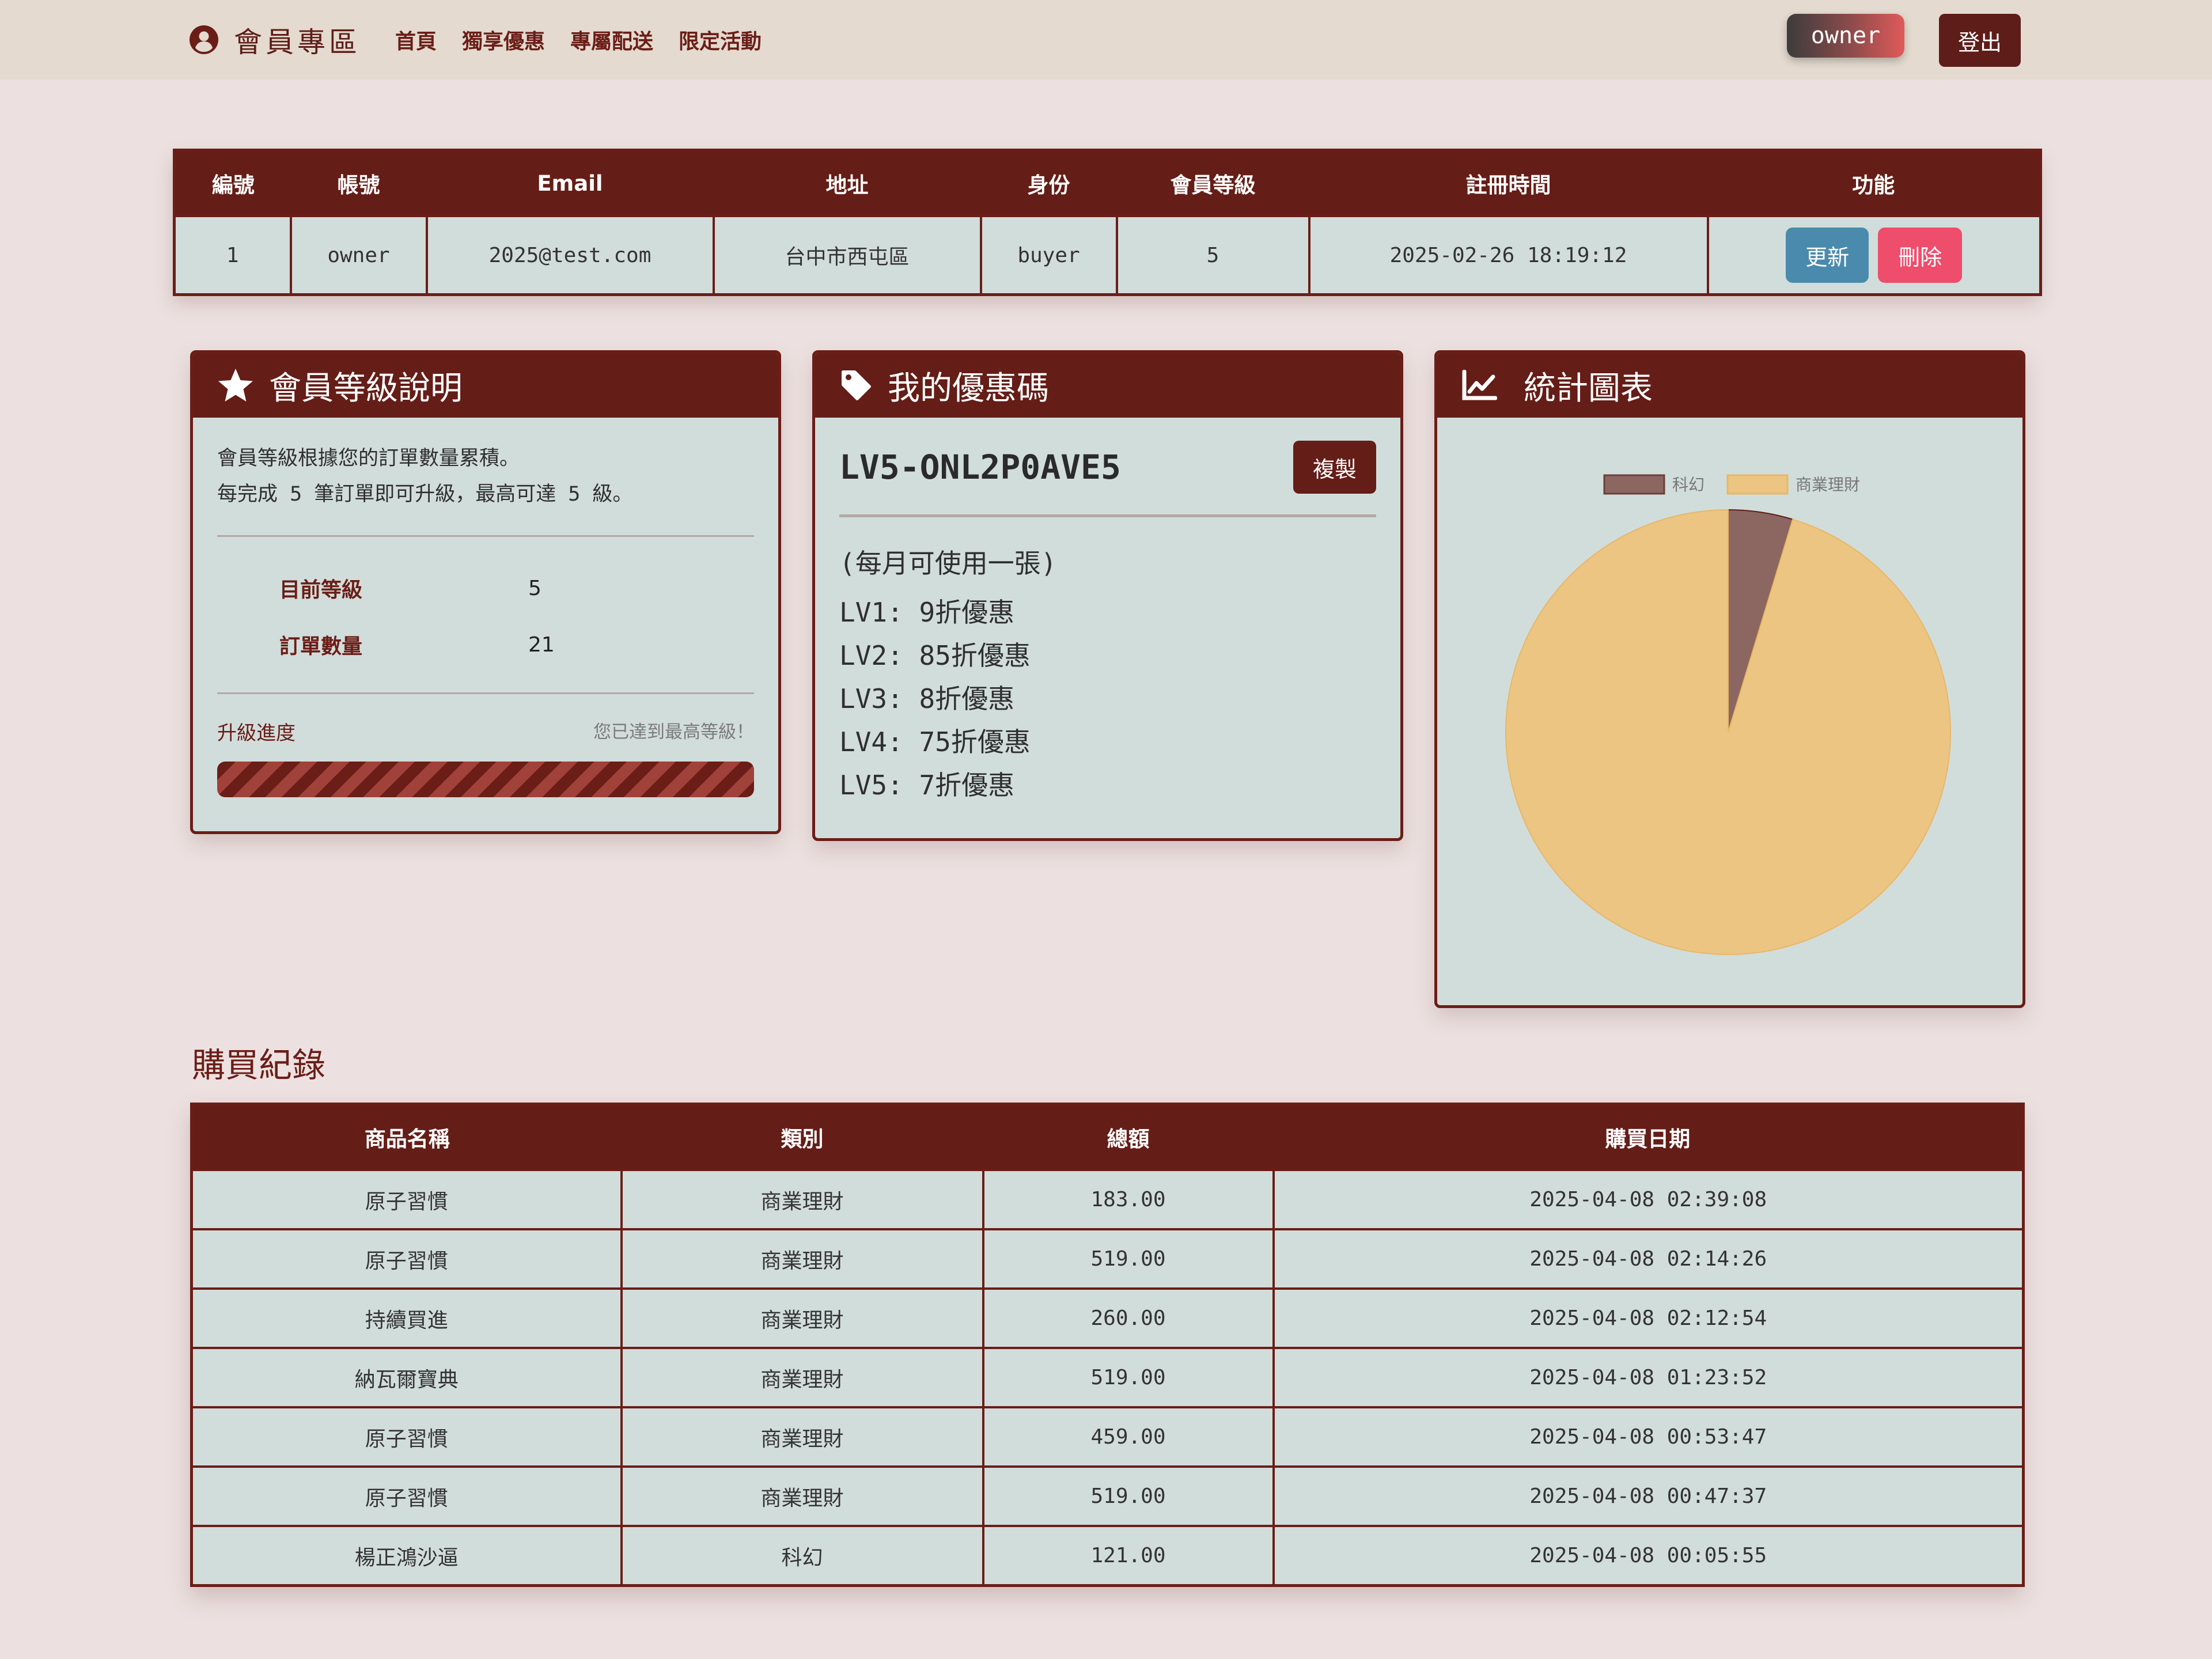  I want to click on column-header: 總額, so click(1128, 1137).